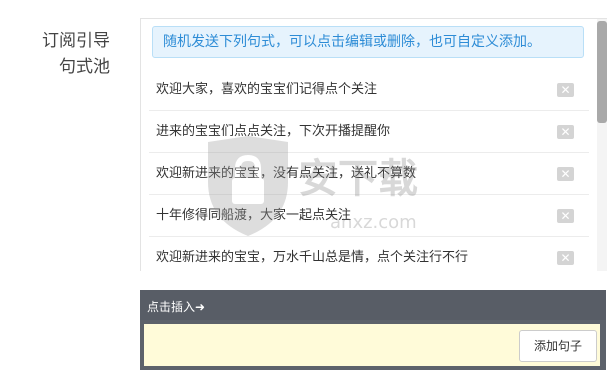  Describe the element at coordinates (55, 54) in the screenshot. I see `pool-label: 订阅引导 句式池` at that location.